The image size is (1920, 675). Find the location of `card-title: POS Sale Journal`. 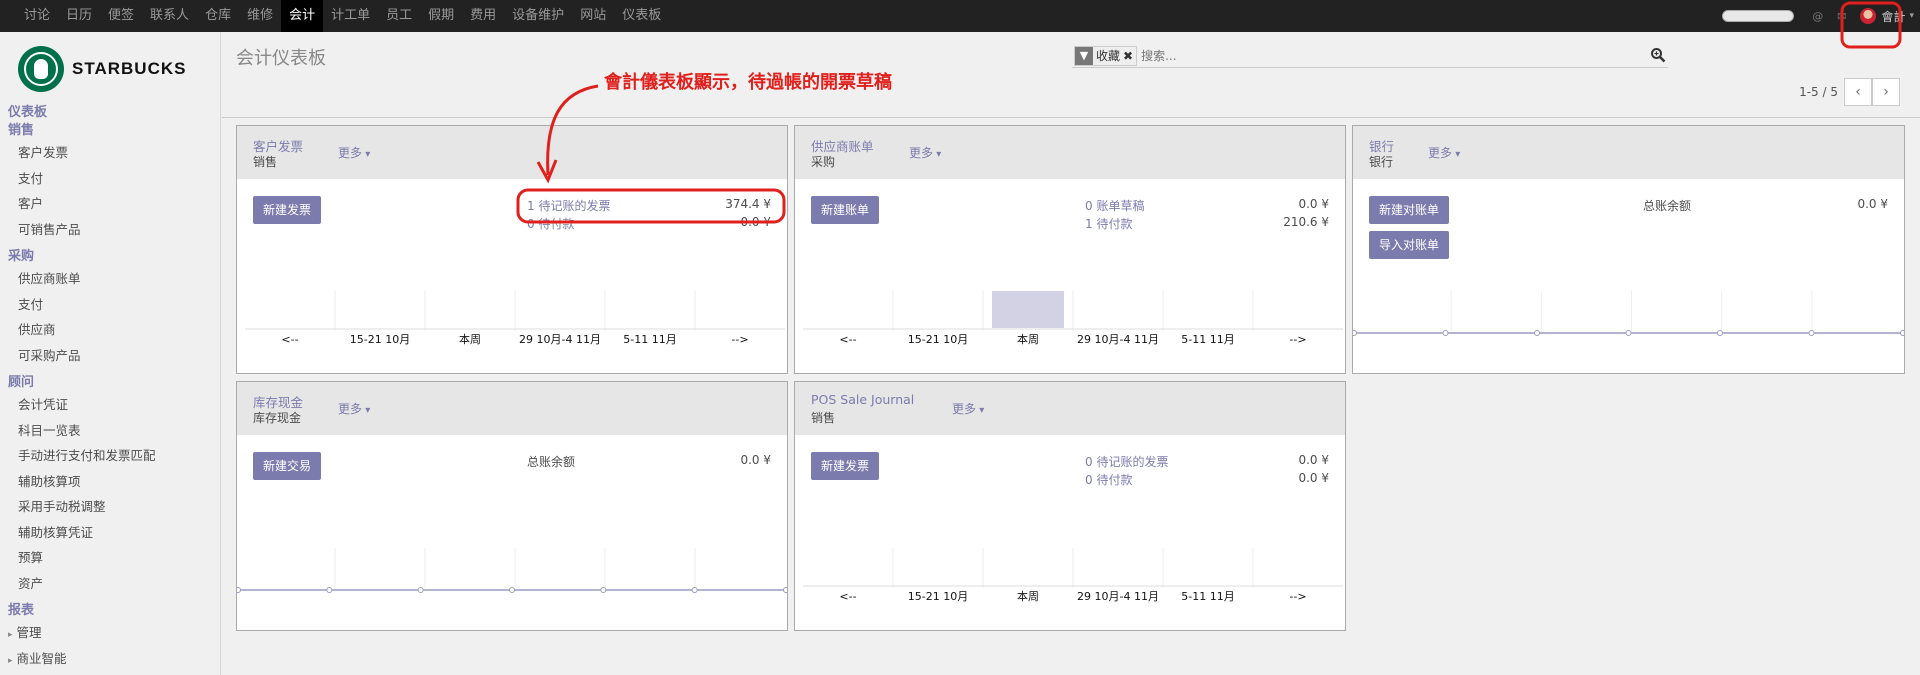

card-title: POS Sale Journal is located at coordinates (862, 399).